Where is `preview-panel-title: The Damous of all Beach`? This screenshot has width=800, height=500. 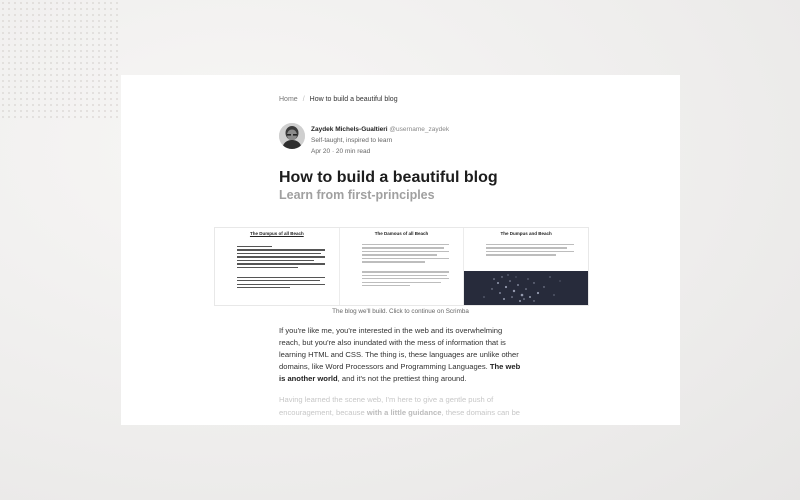
preview-panel-title: The Damous of all Beach is located at coordinates (401, 233).